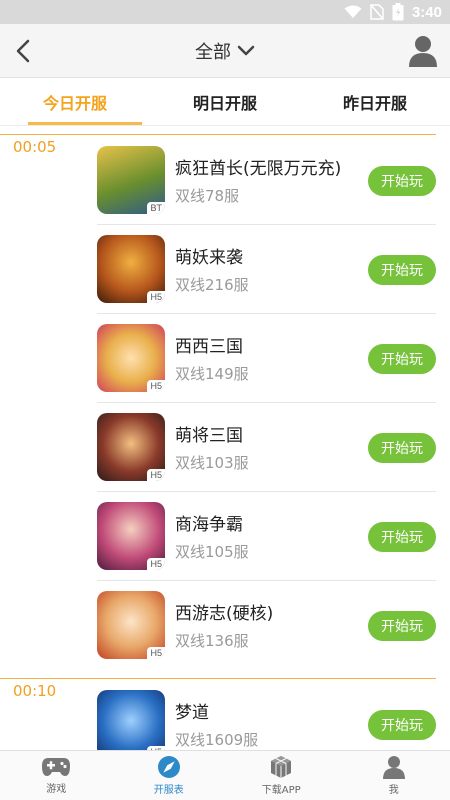 Image resolution: width=450 pixels, height=800 pixels. I want to click on page-title: 全部, so click(213, 52).